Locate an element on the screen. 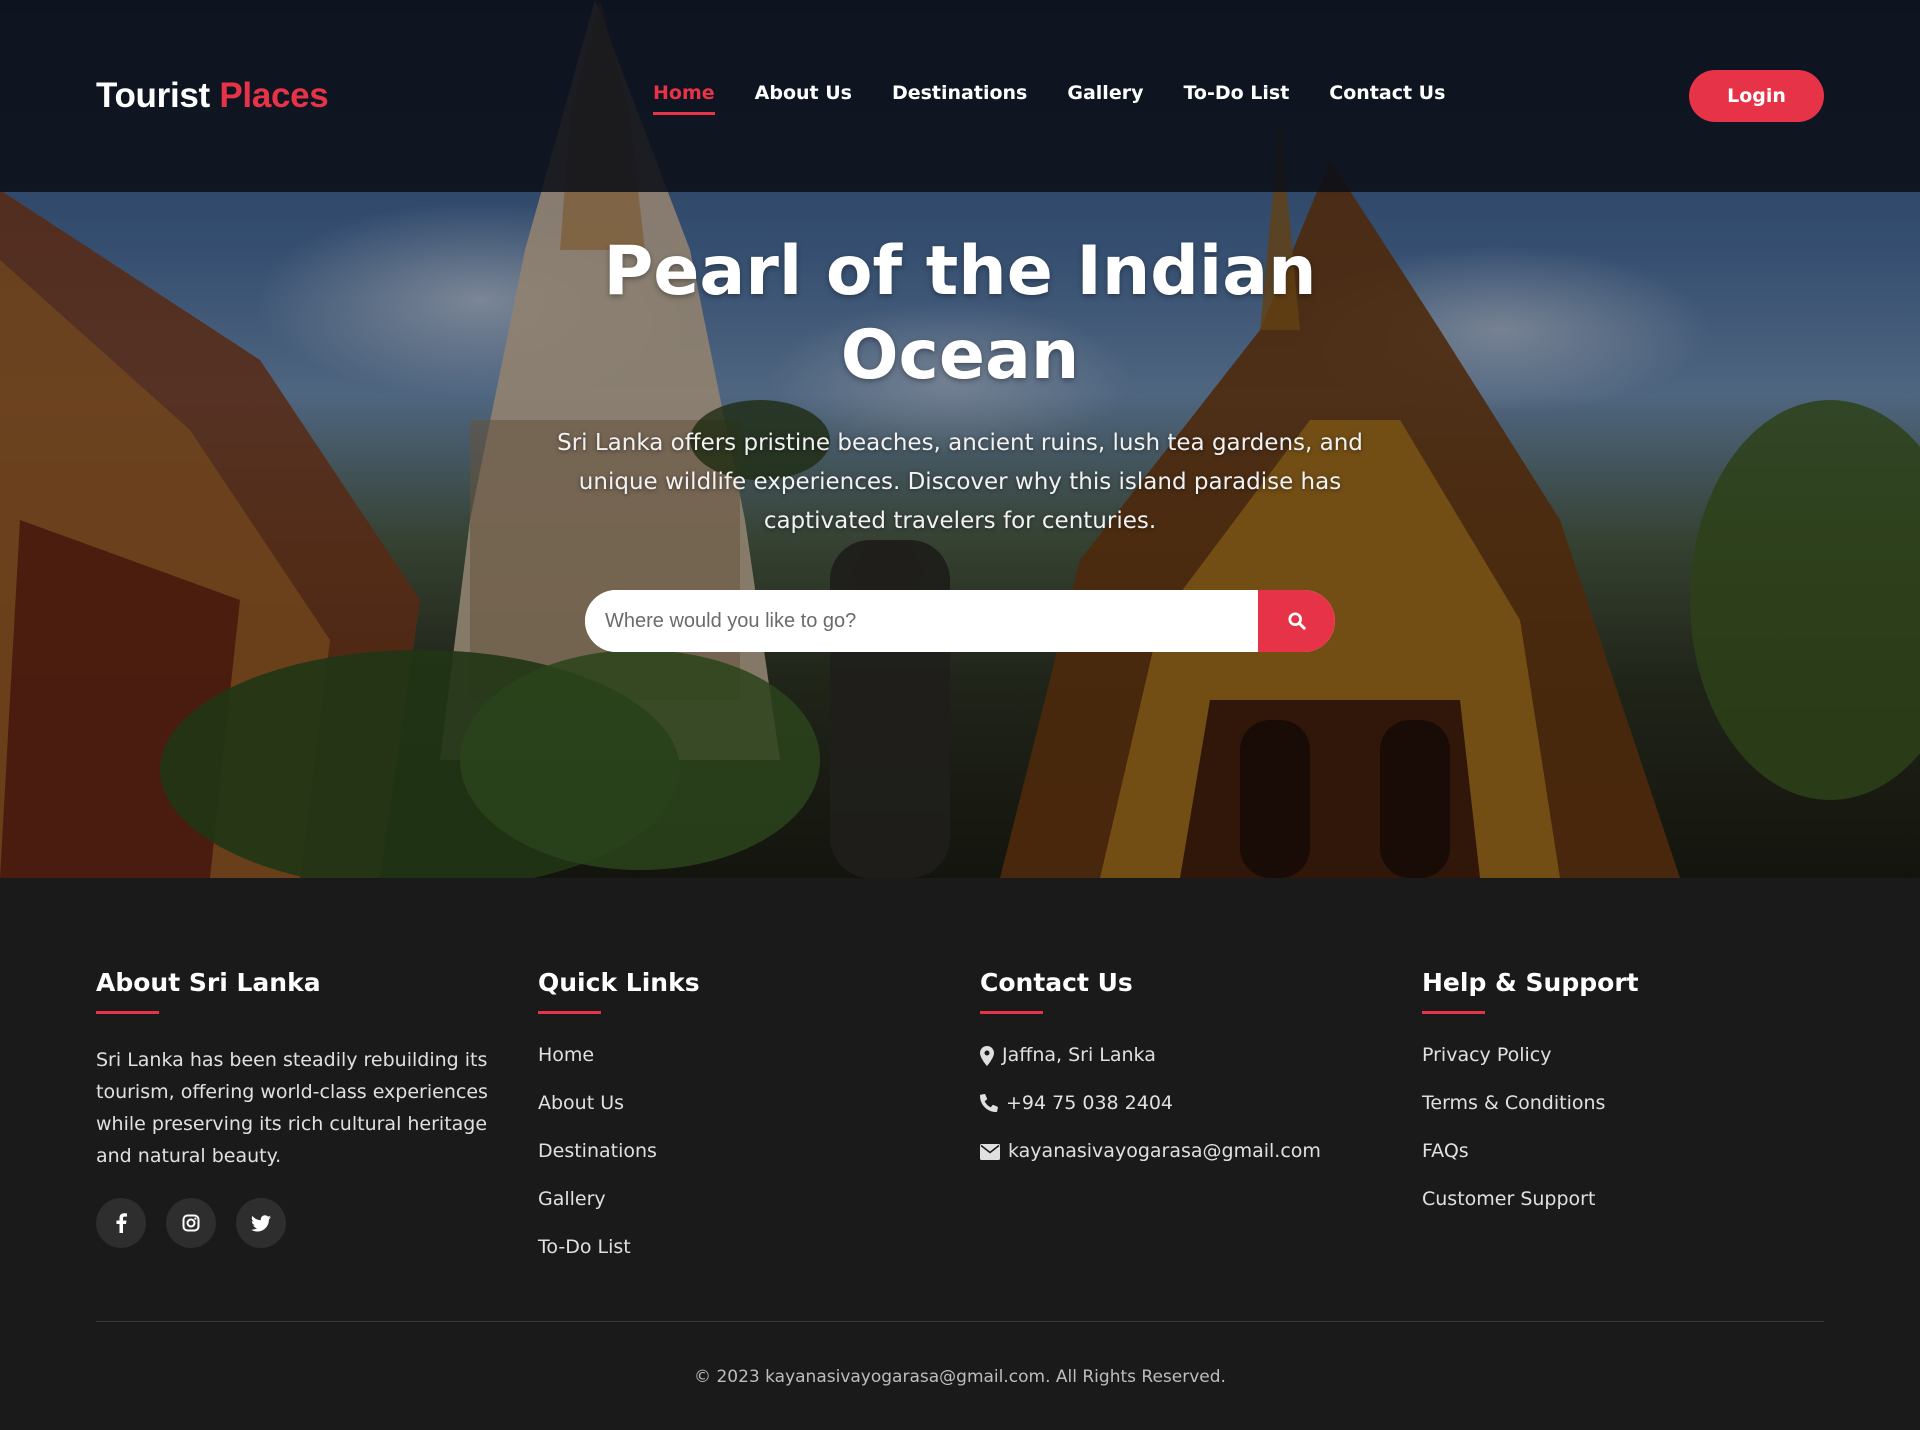  search-icon is located at coordinates (1296, 621).